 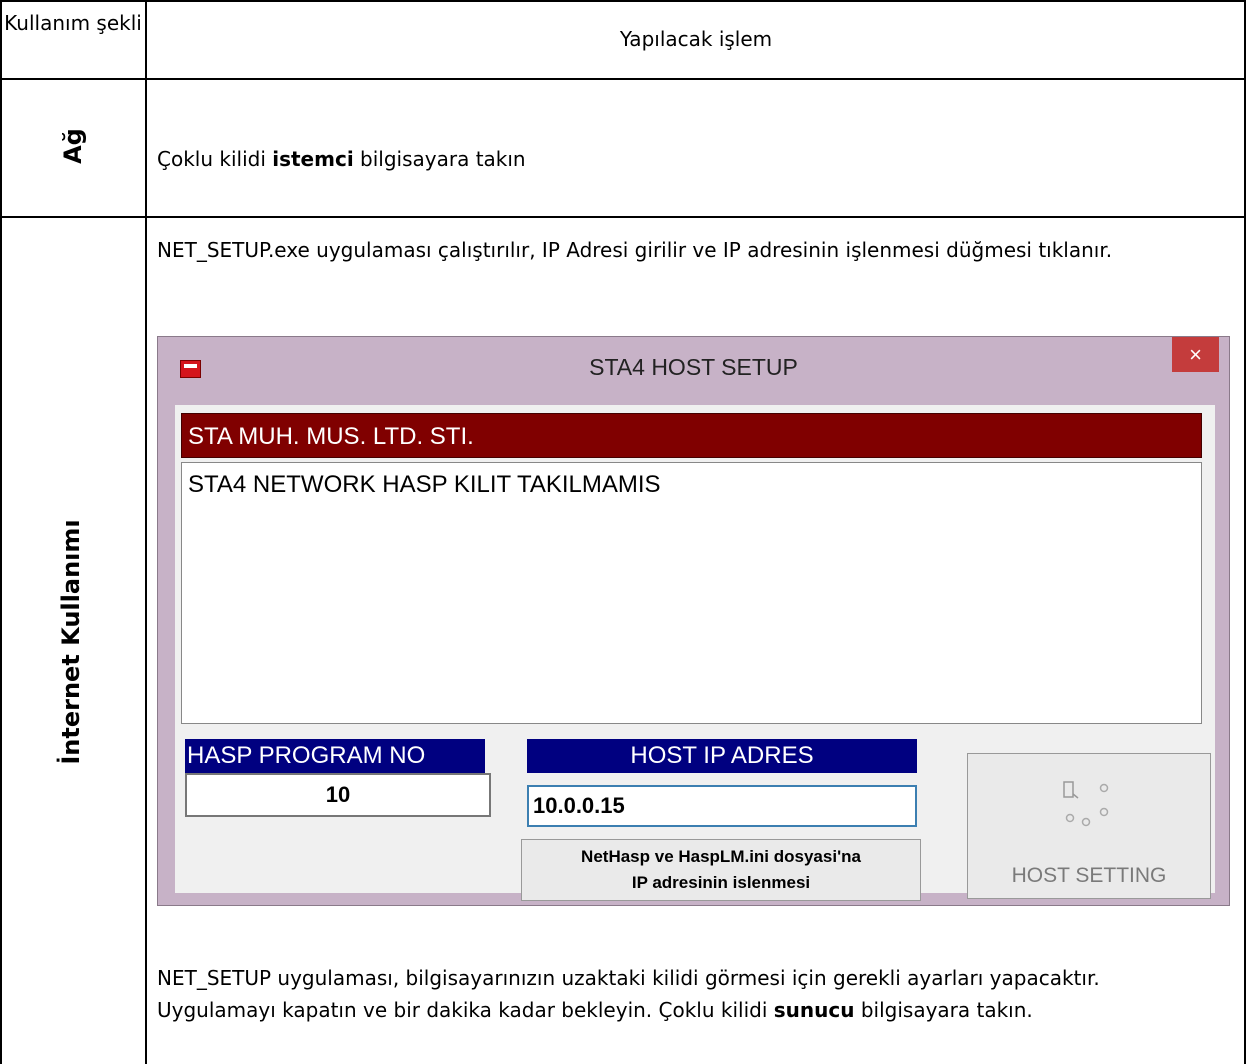 I want to click on host-ip-label: HOST IP ADRES, so click(x=722, y=756).